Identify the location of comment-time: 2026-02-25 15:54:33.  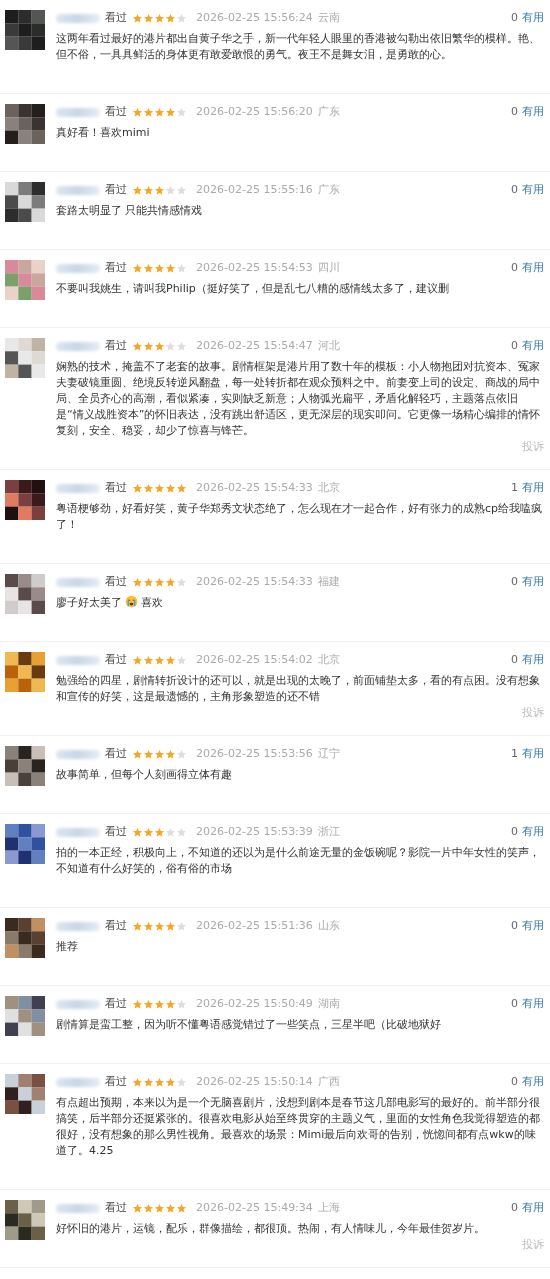
(254, 582).